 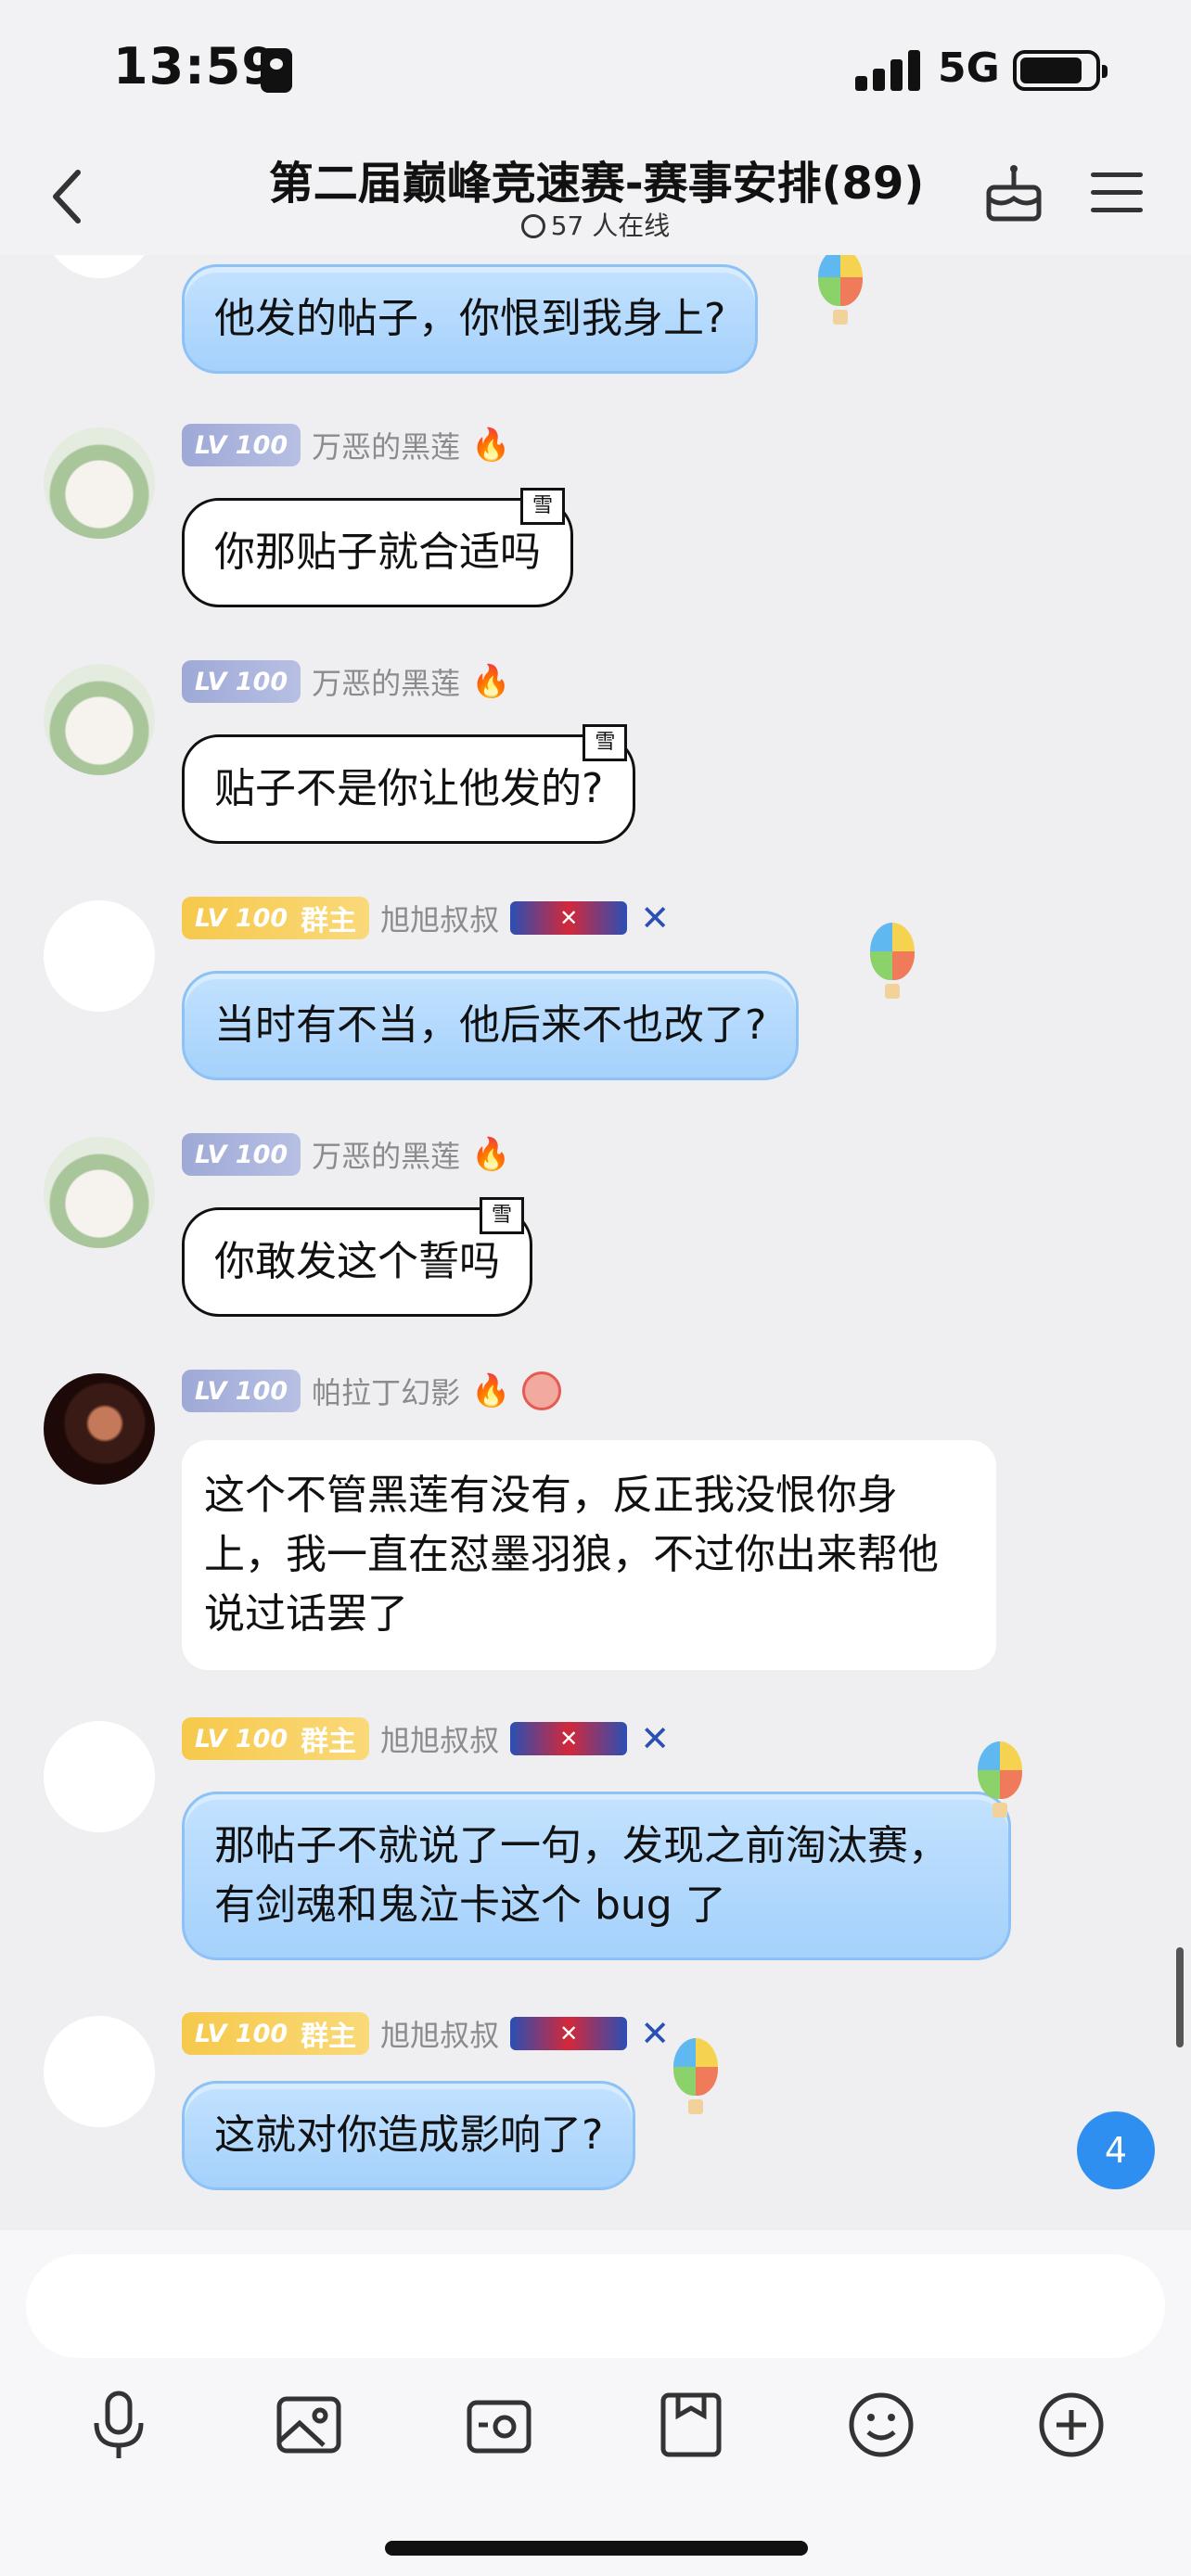 I want to click on file-icon, so click(x=691, y=2425).